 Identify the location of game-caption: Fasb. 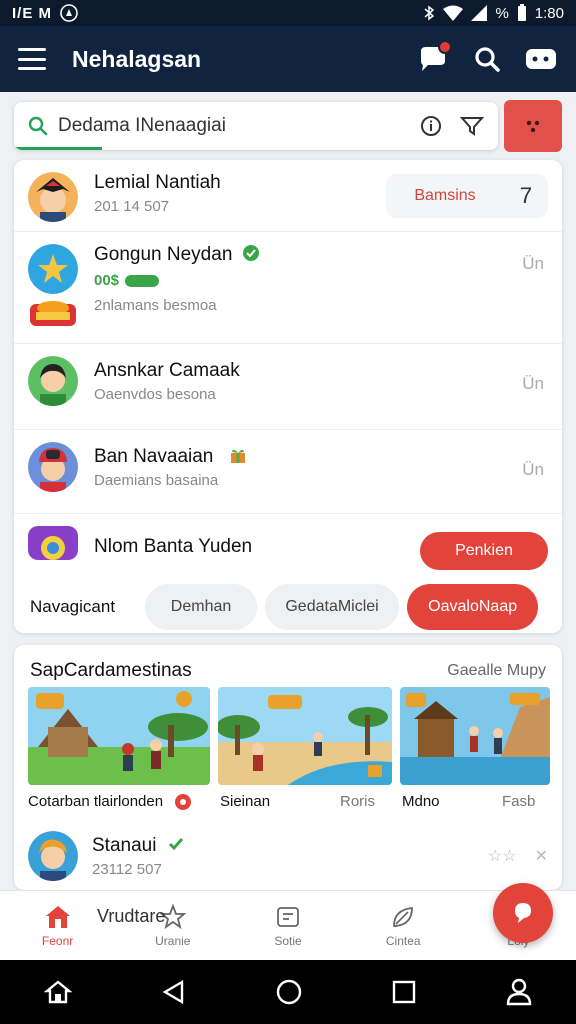
(519, 801).